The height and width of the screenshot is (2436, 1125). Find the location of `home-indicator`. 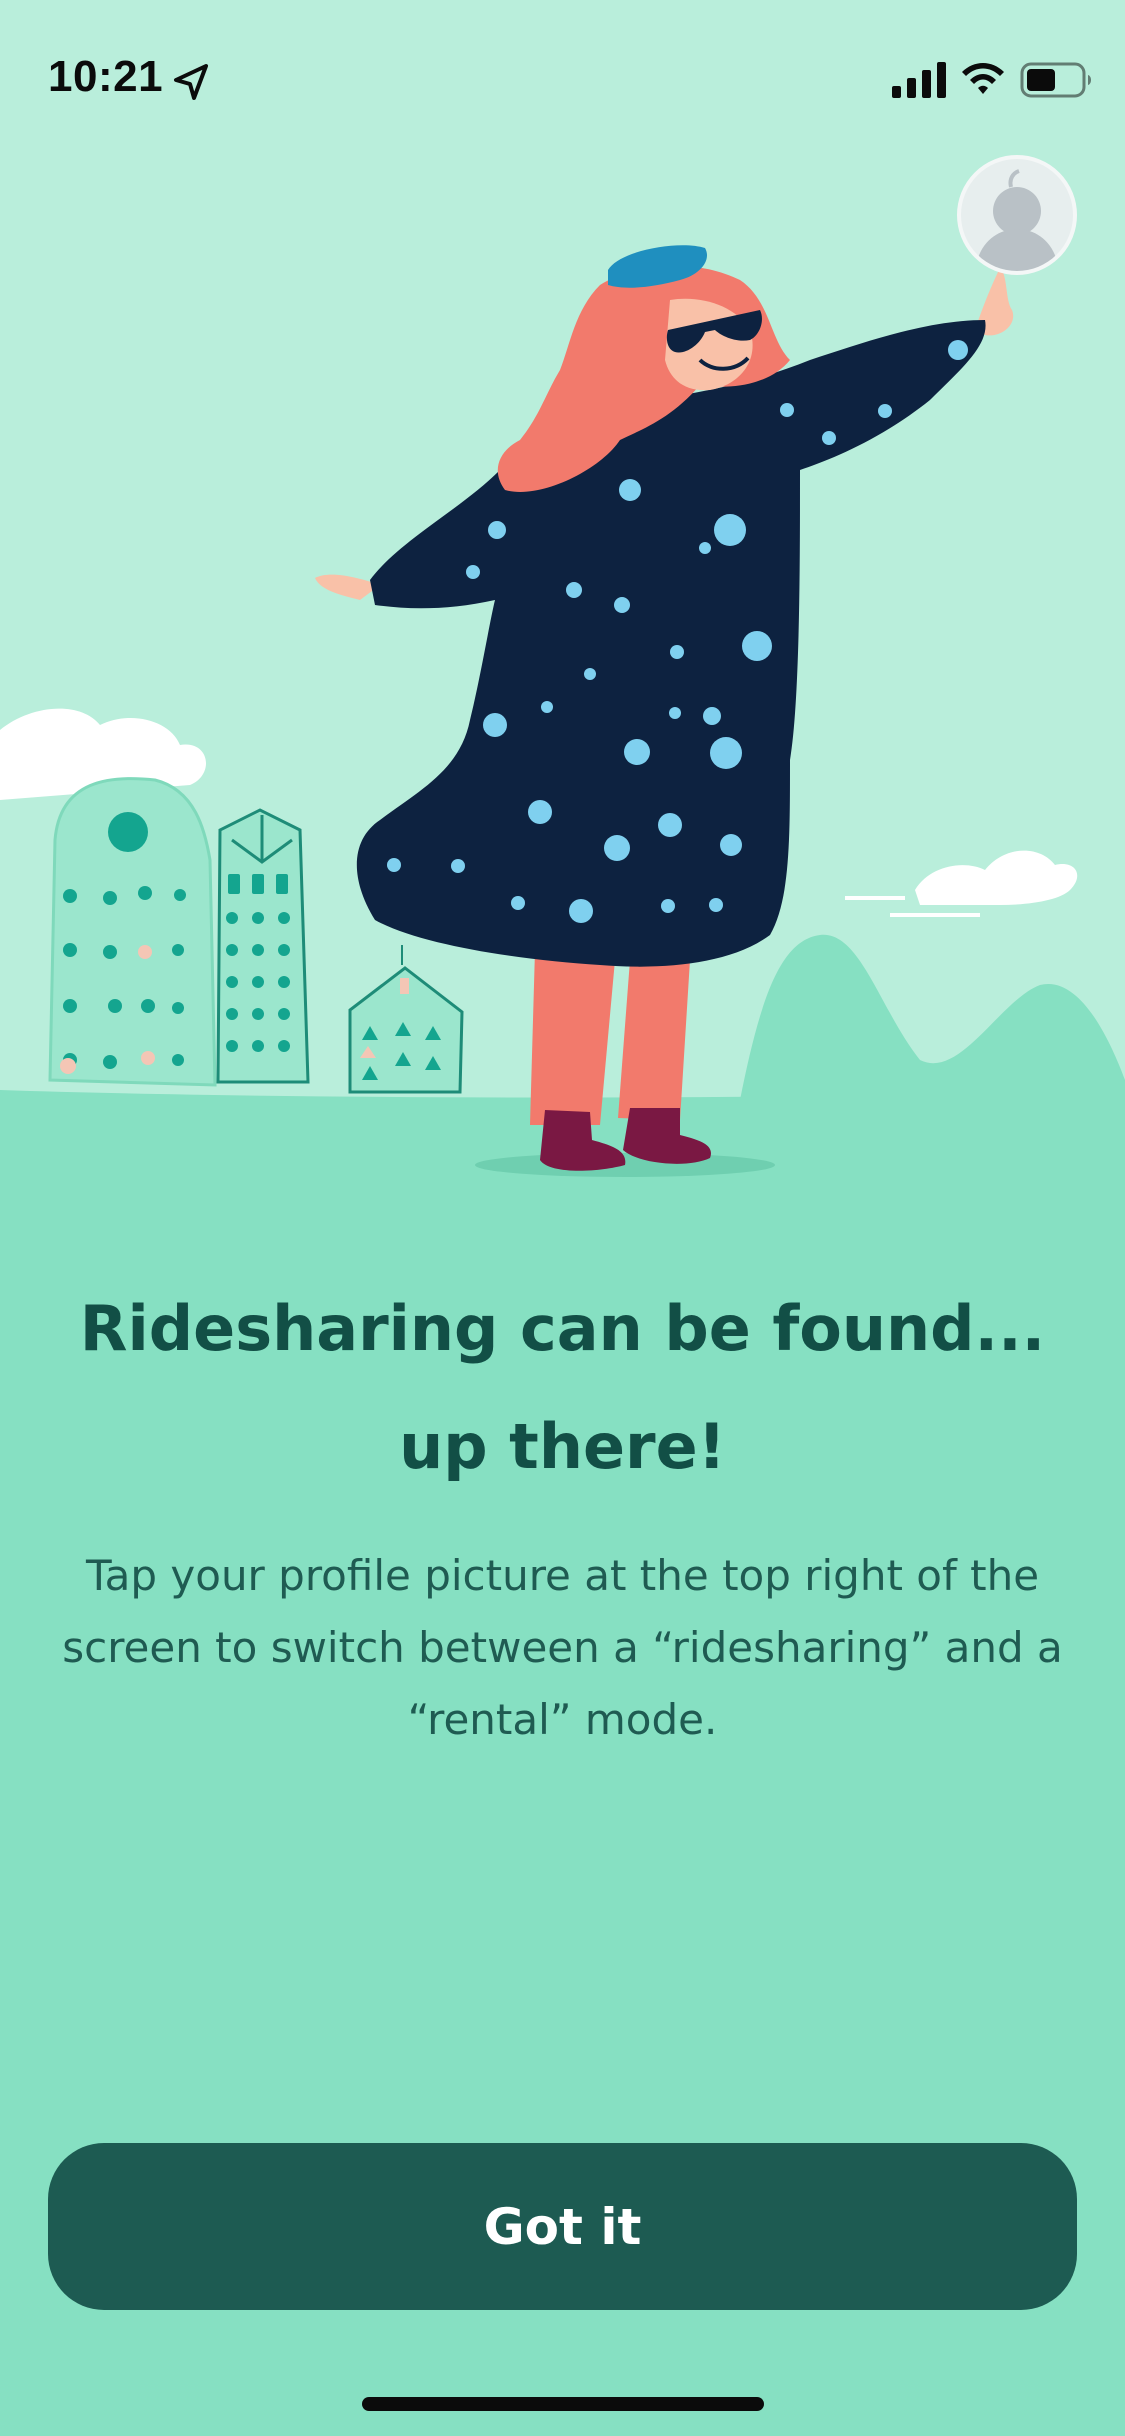

home-indicator is located at coordinates (563, 2404).